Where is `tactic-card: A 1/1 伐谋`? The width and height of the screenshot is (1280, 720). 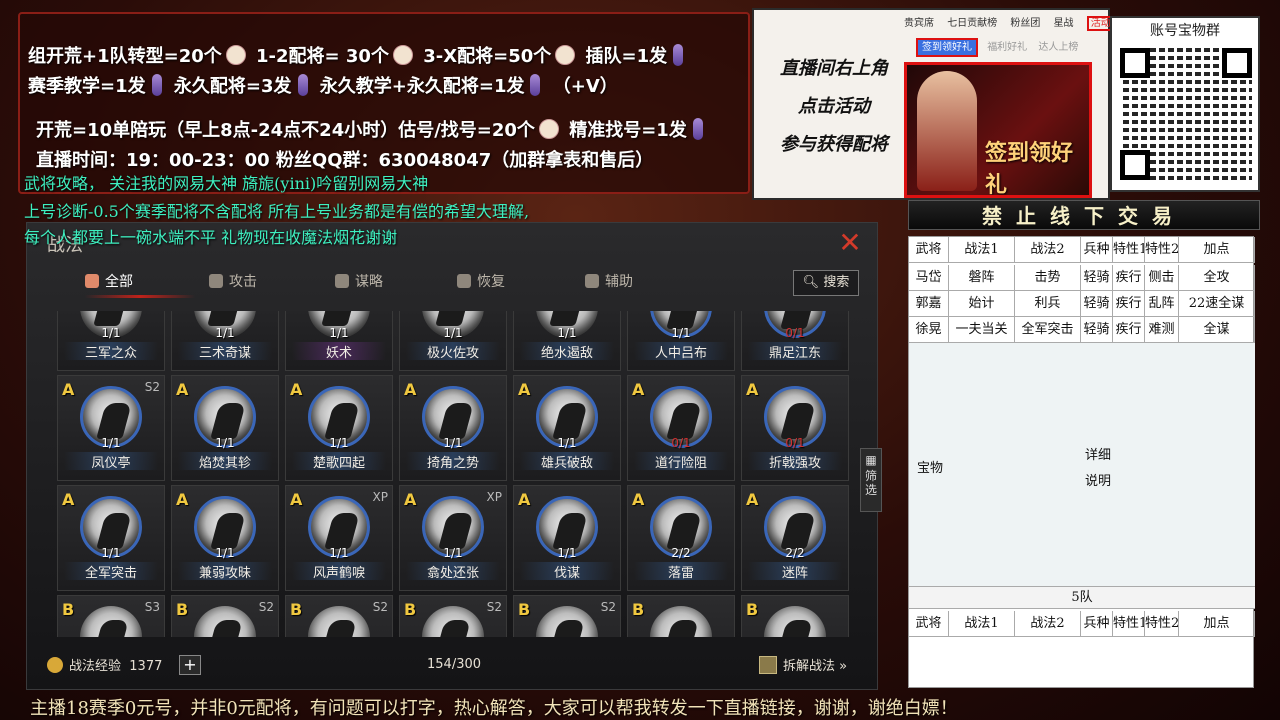 tactic-card: A 1/1 伐谋 is located at coordinates (567, 538).